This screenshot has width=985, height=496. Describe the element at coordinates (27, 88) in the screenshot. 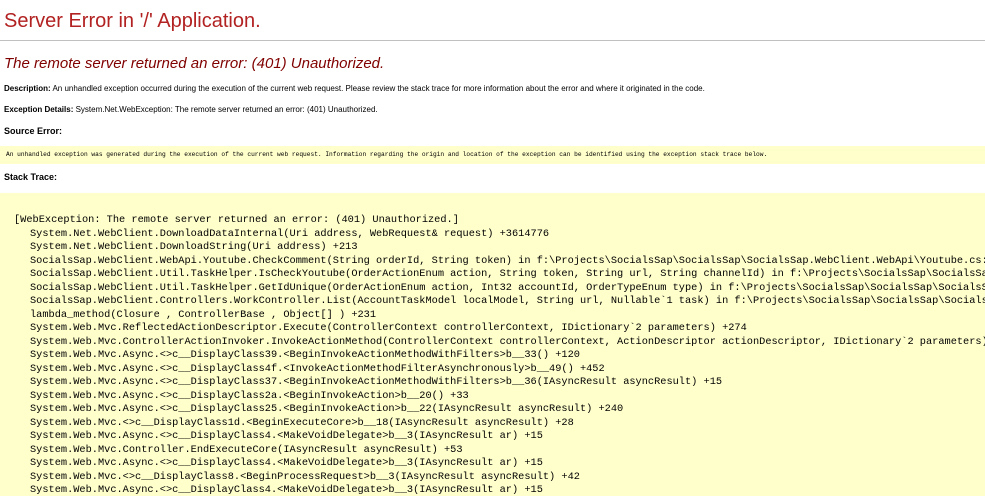

I see `description-label: Description:` at that location.